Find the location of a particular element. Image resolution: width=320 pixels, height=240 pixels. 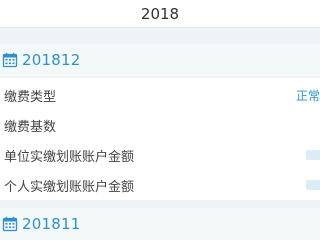

year-value: 2018 is located at coordinates (160, 13).